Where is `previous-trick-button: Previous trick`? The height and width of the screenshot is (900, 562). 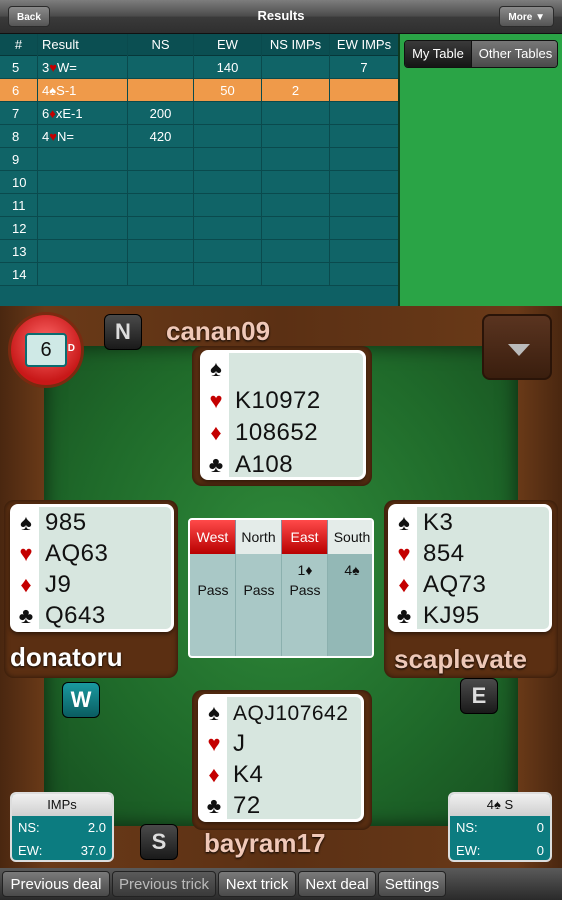
previous-trick-button: Previous trick is located at coordinates (164, 884).